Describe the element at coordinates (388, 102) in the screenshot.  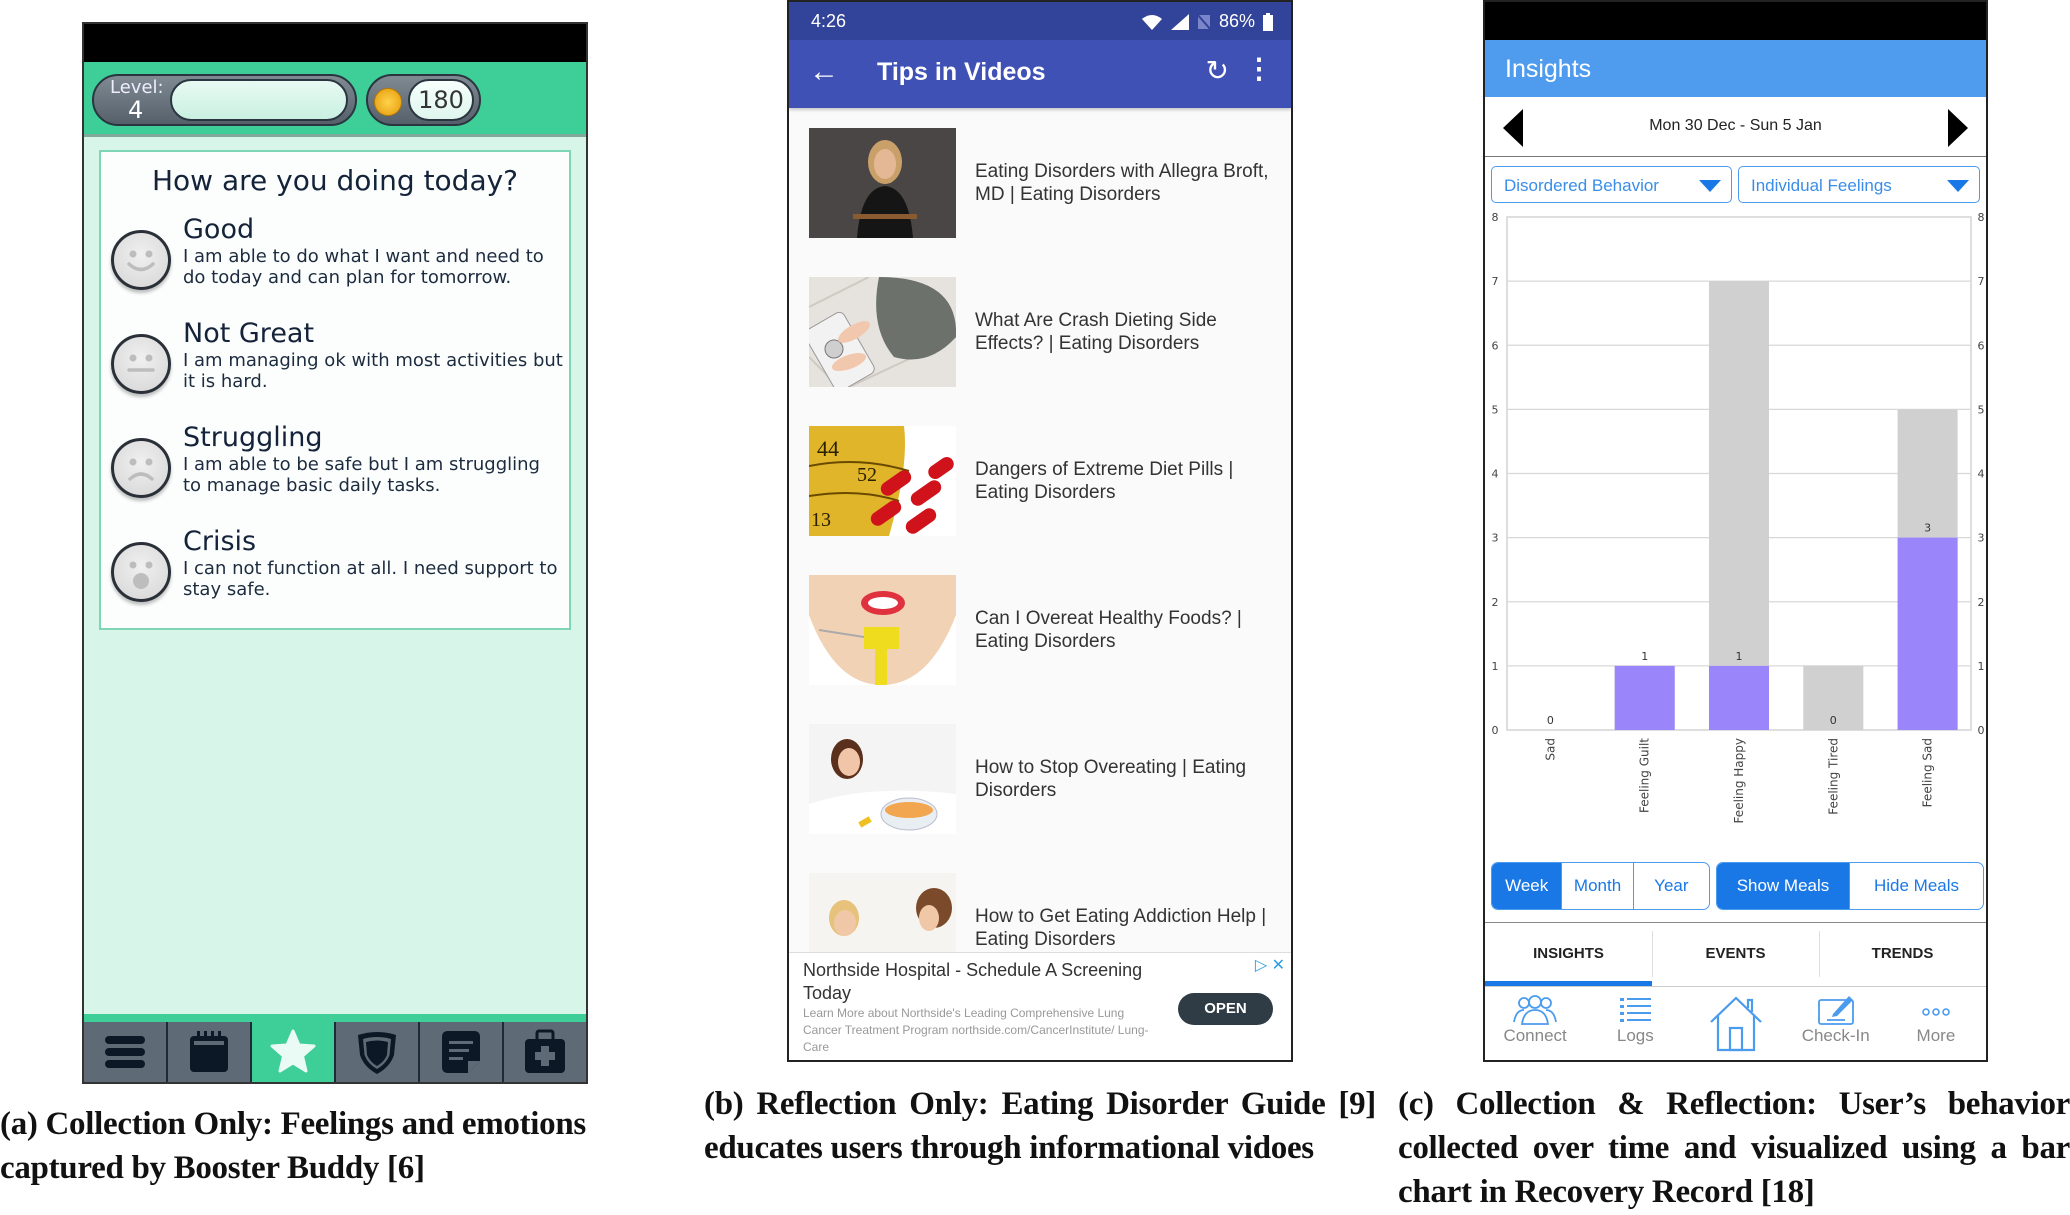
I see `coin-icon` at that location.